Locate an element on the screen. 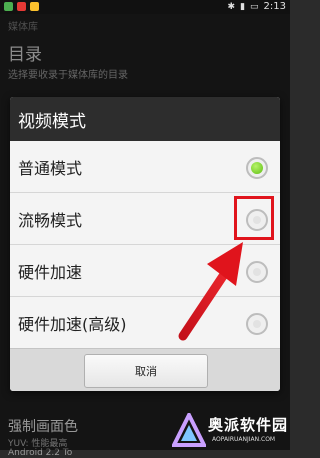 This screenshot has width=320, height=458. option-label: 流畅模式 is located at coordinates (50, 220).